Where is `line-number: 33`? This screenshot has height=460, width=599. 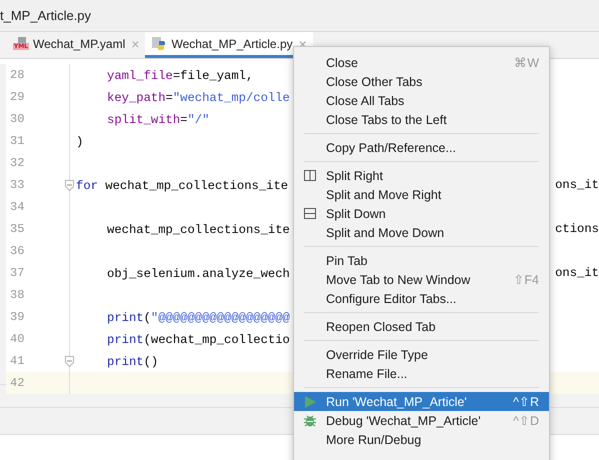 line-number: 33 is located at coordinates (17, 185).